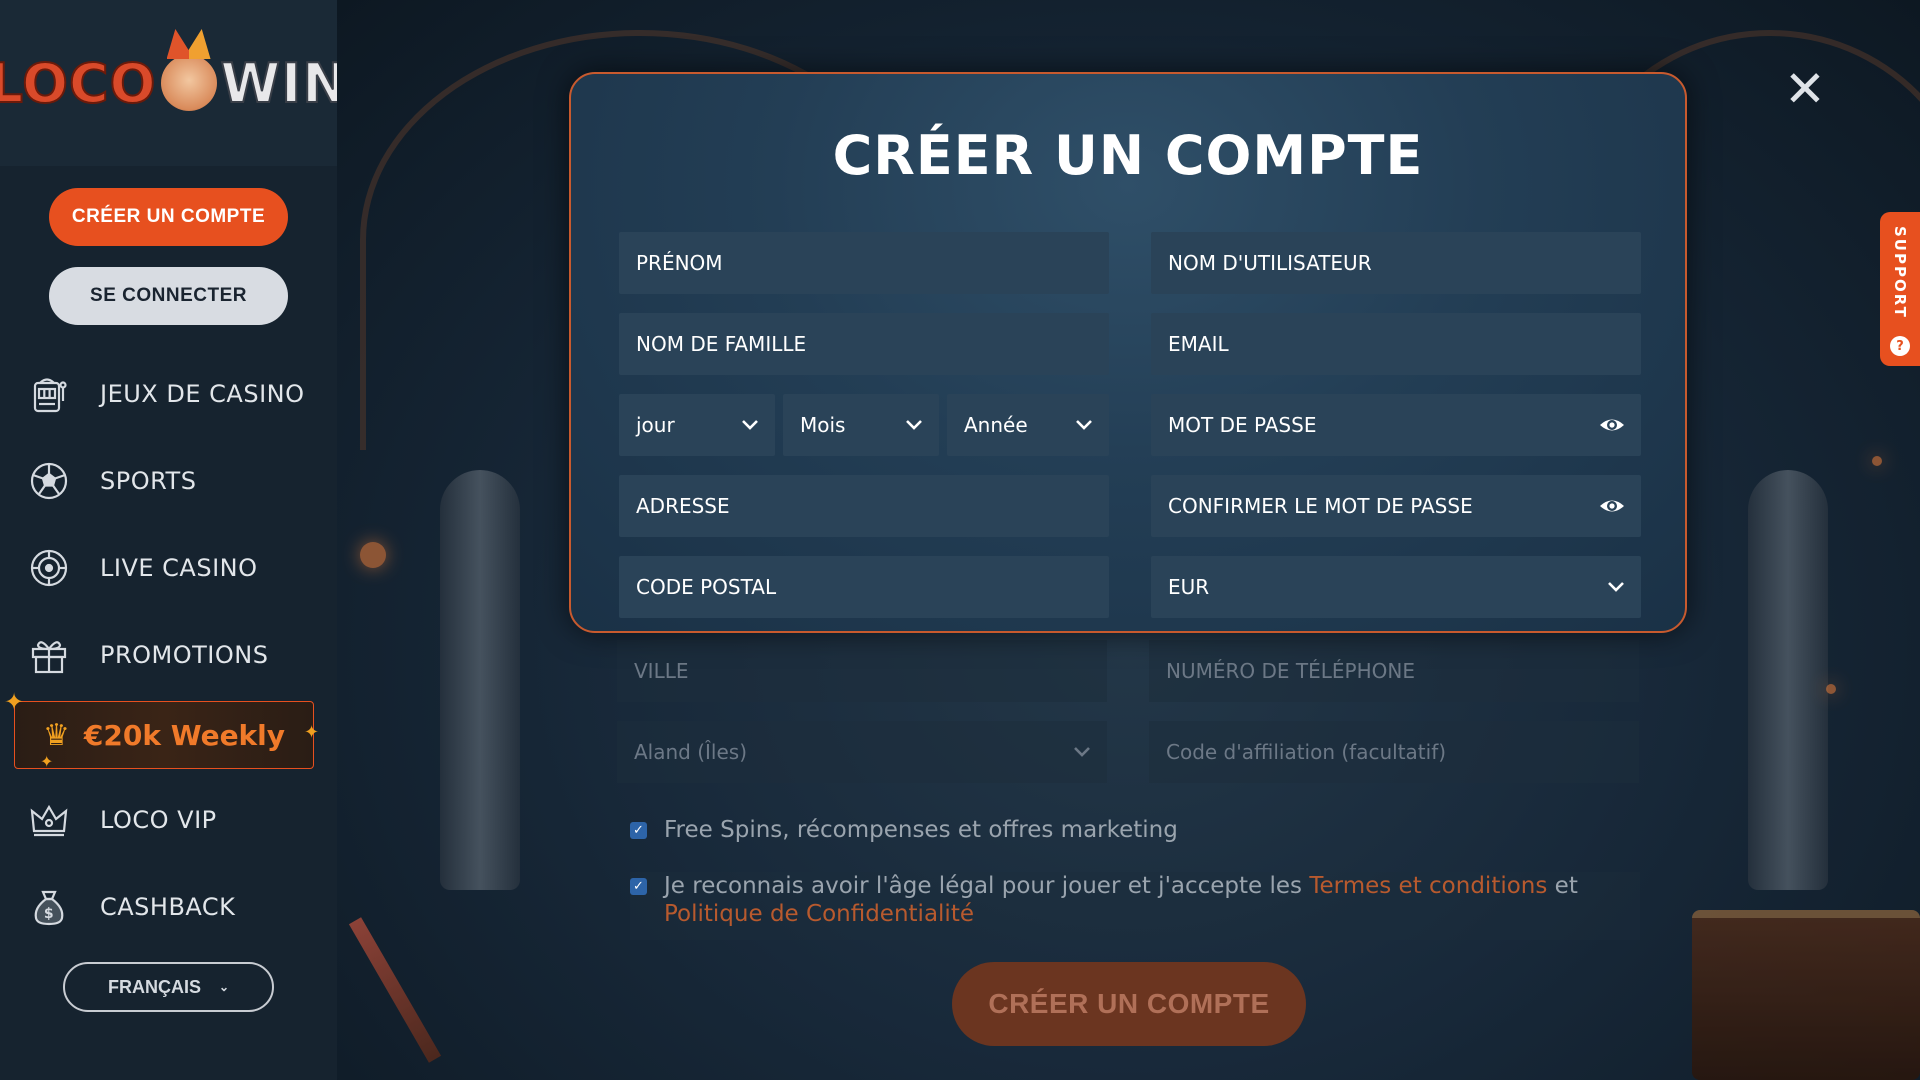 This screenshot has height=1080, width=1920. I want to click on close-icon: ✕, so click(1805, 89).